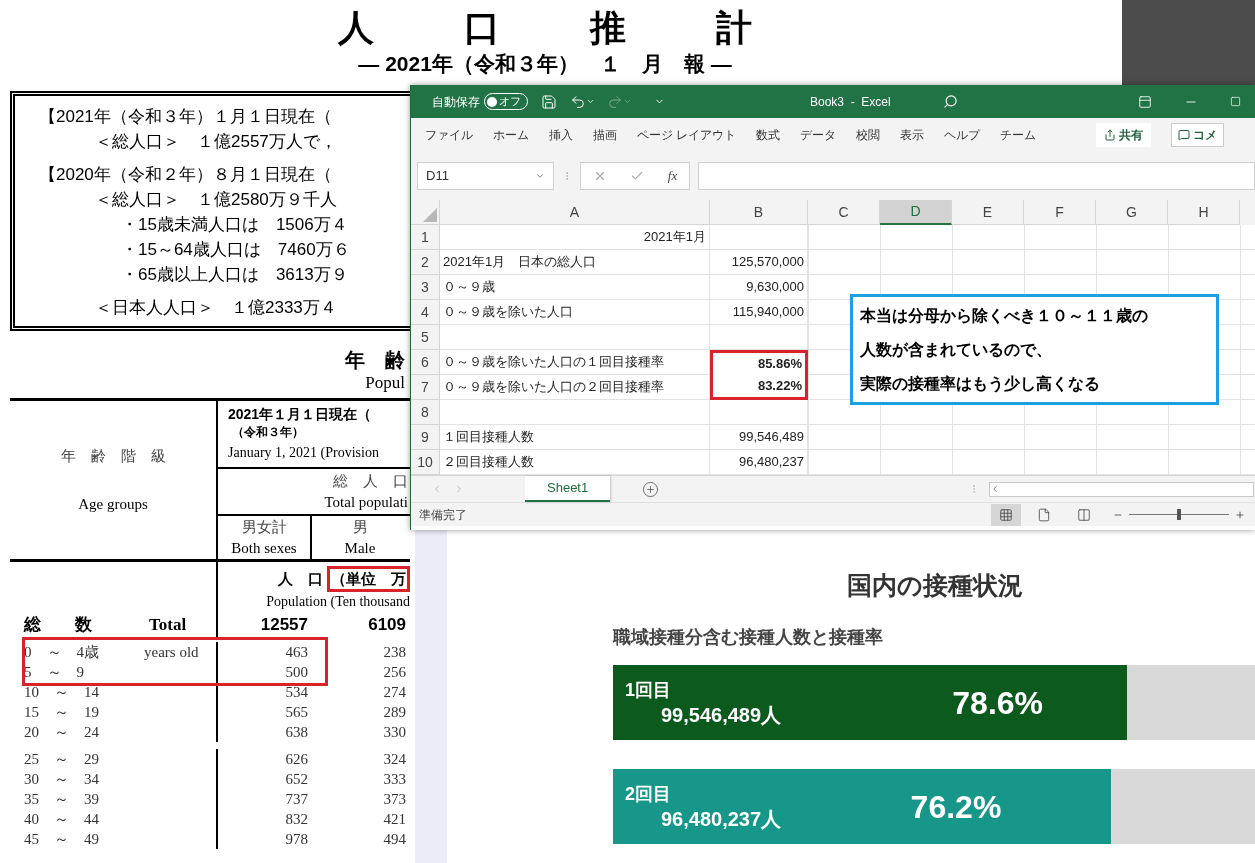 Image resolution: width=1255 pixels, height=863 pixels. I want to click on dropdown-icon, so click(540, 176).